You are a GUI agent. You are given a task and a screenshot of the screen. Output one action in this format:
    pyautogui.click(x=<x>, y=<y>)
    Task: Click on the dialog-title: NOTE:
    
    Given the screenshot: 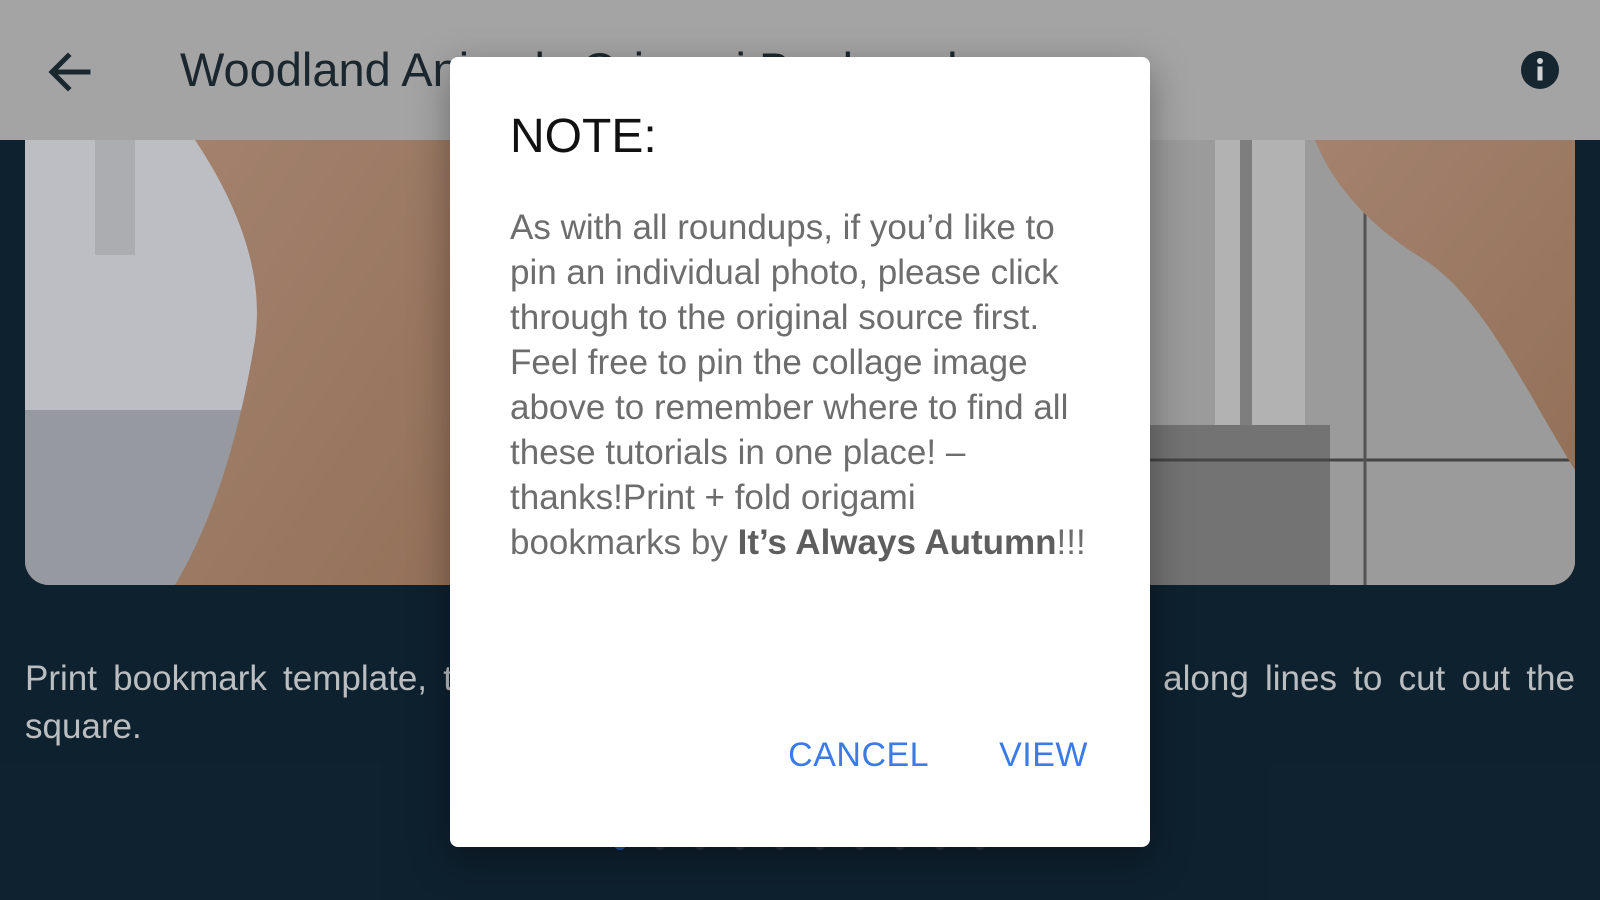 What is the action you would take?
    pyautogui.click(x=583, y=136)
    